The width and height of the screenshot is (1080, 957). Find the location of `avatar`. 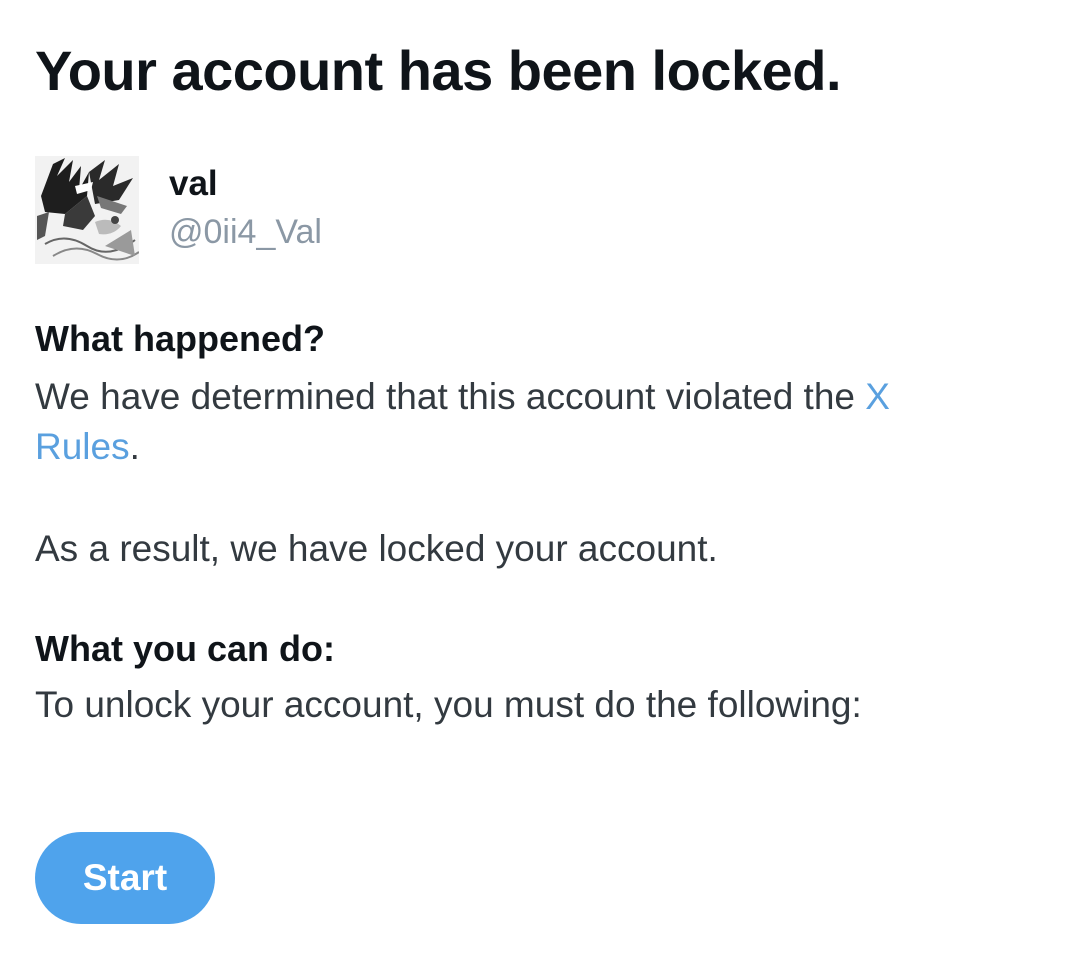

avatar is located at coordinates (87, 210).